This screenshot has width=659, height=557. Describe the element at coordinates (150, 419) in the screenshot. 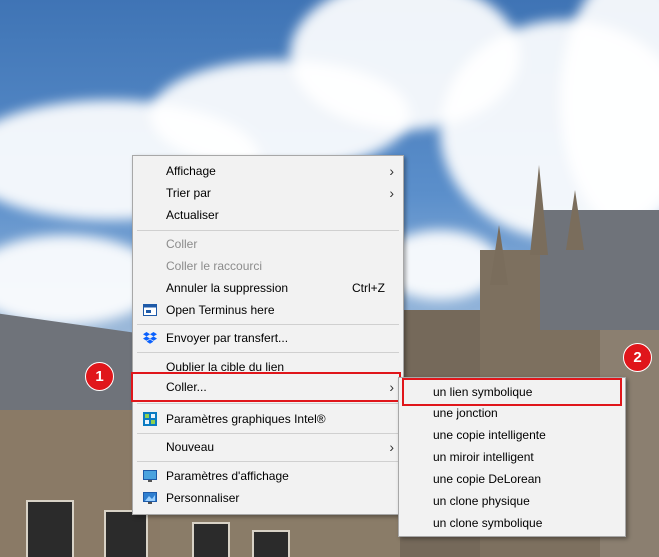

I see `intel-graphics-icon` at that location.